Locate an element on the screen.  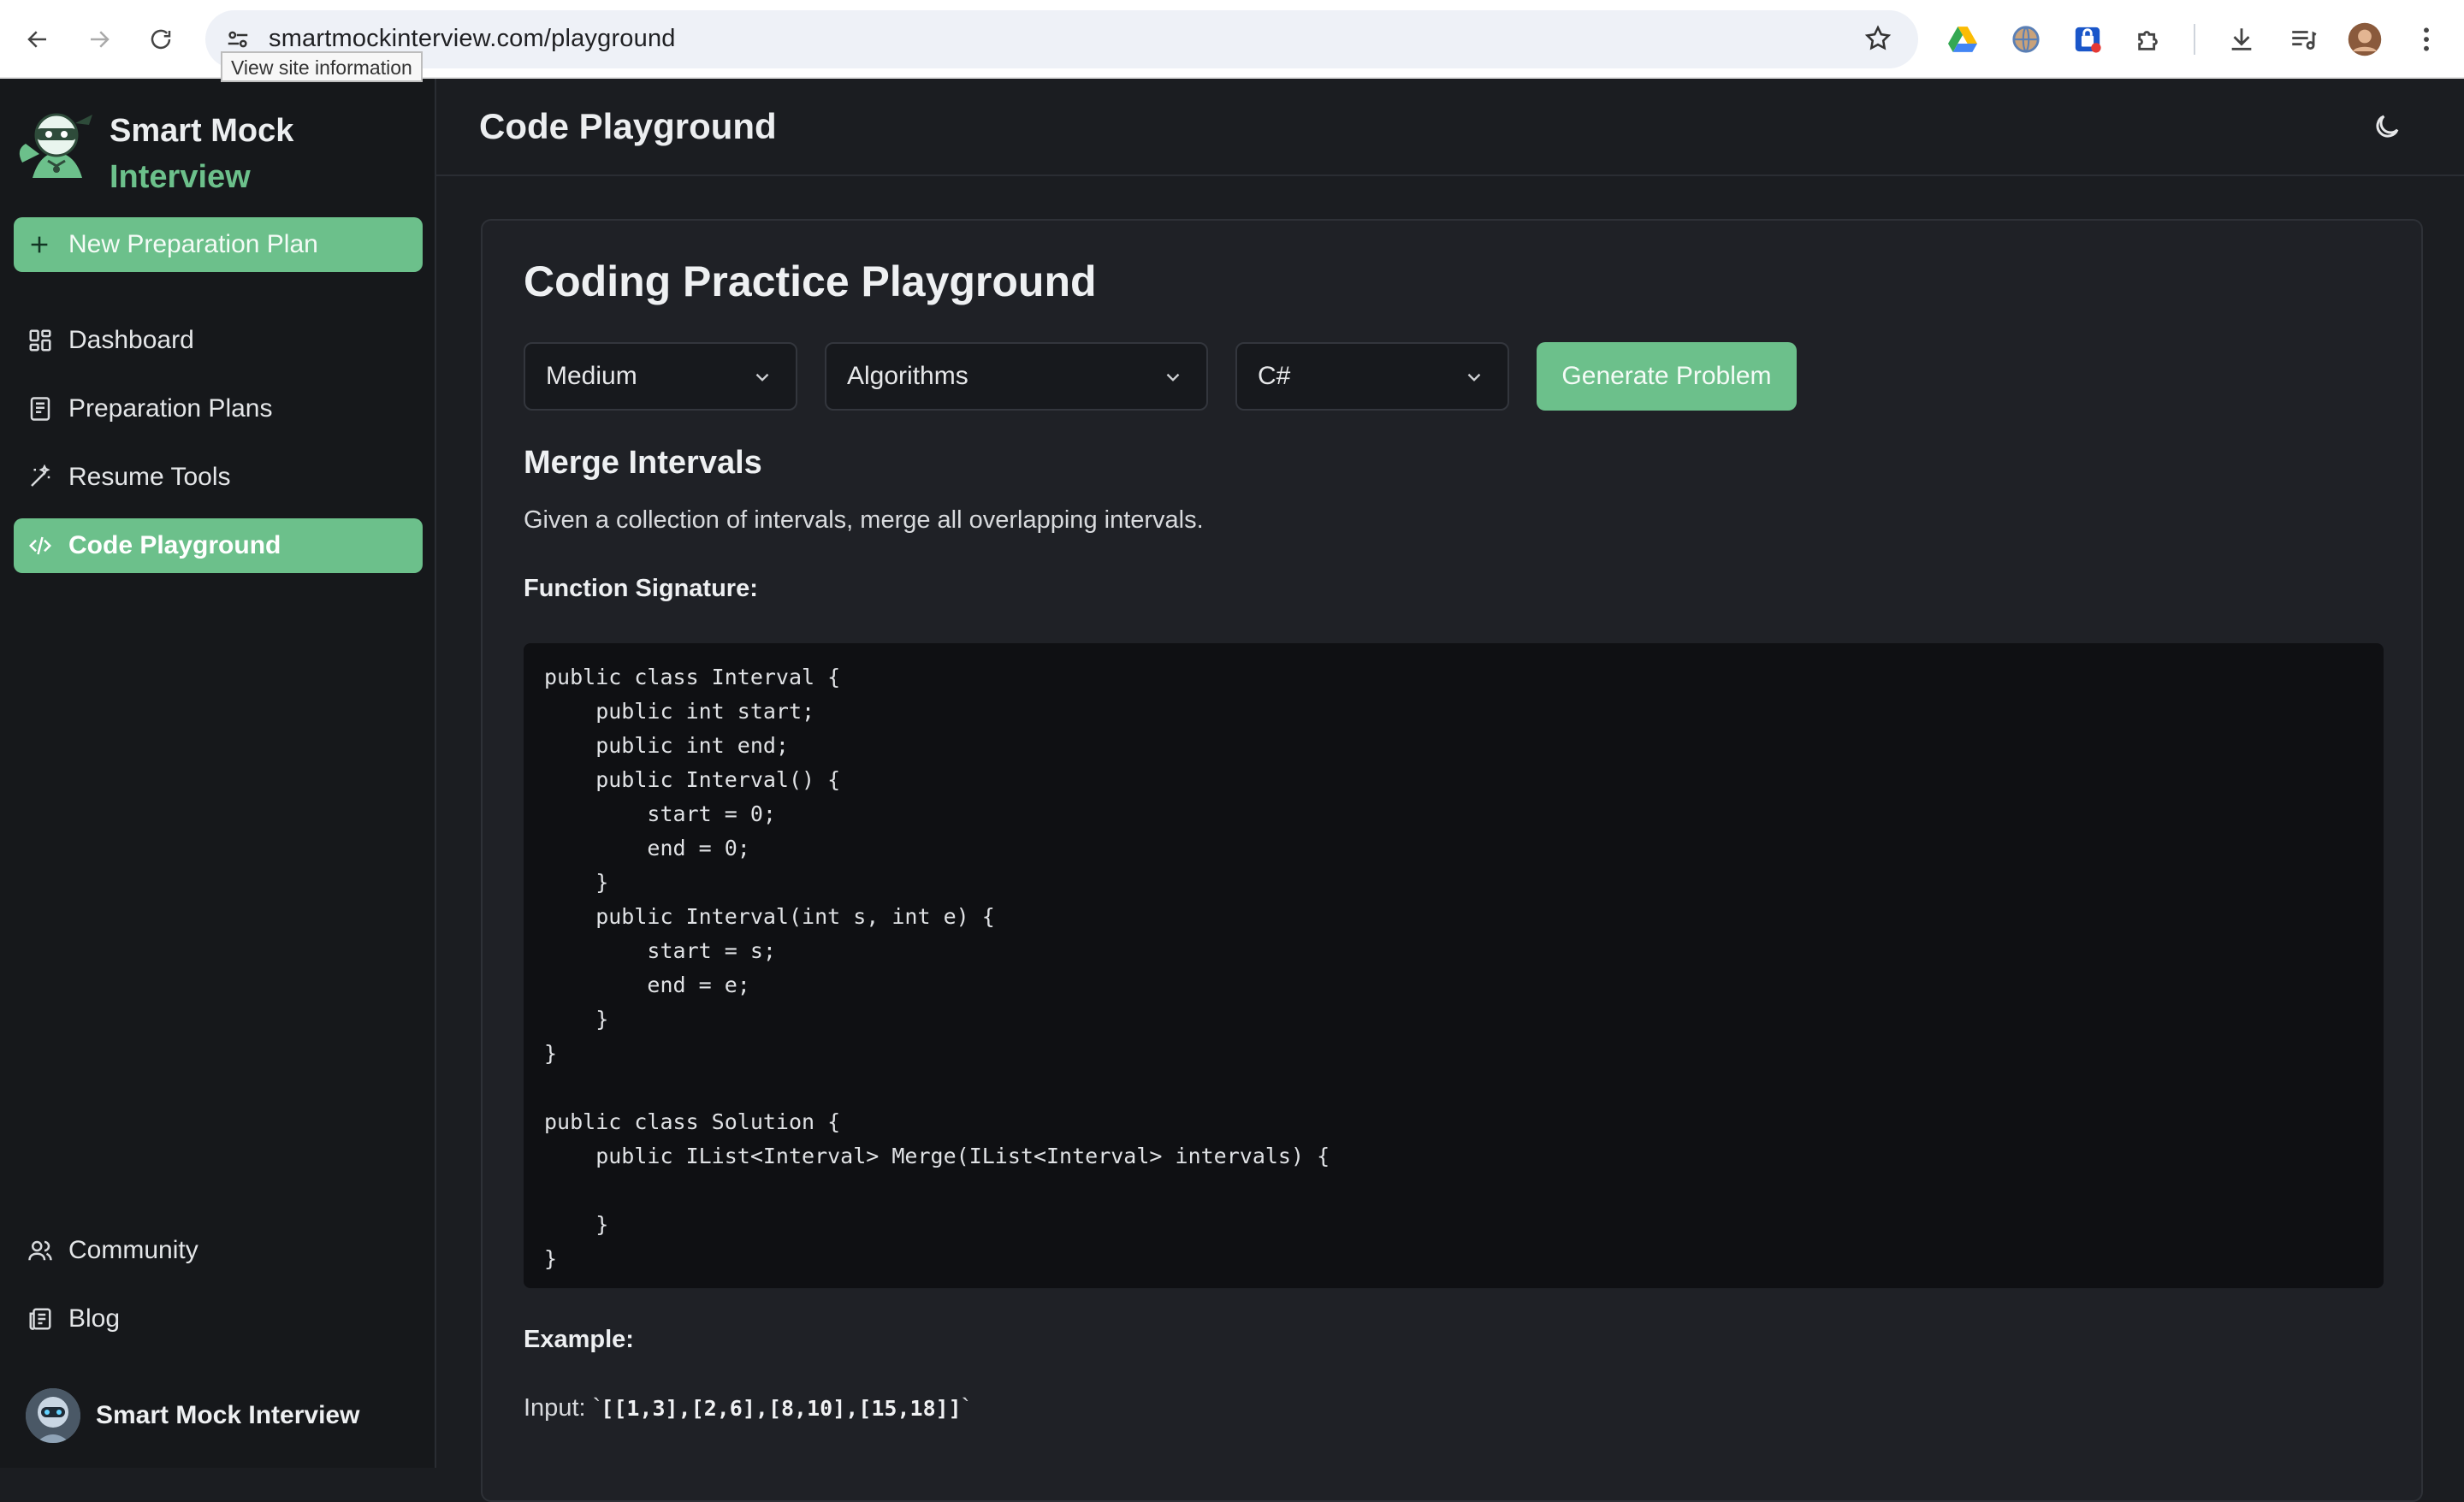
new-preparation-plan-button: New Preparation Plan is located at coordinates (218, 244).